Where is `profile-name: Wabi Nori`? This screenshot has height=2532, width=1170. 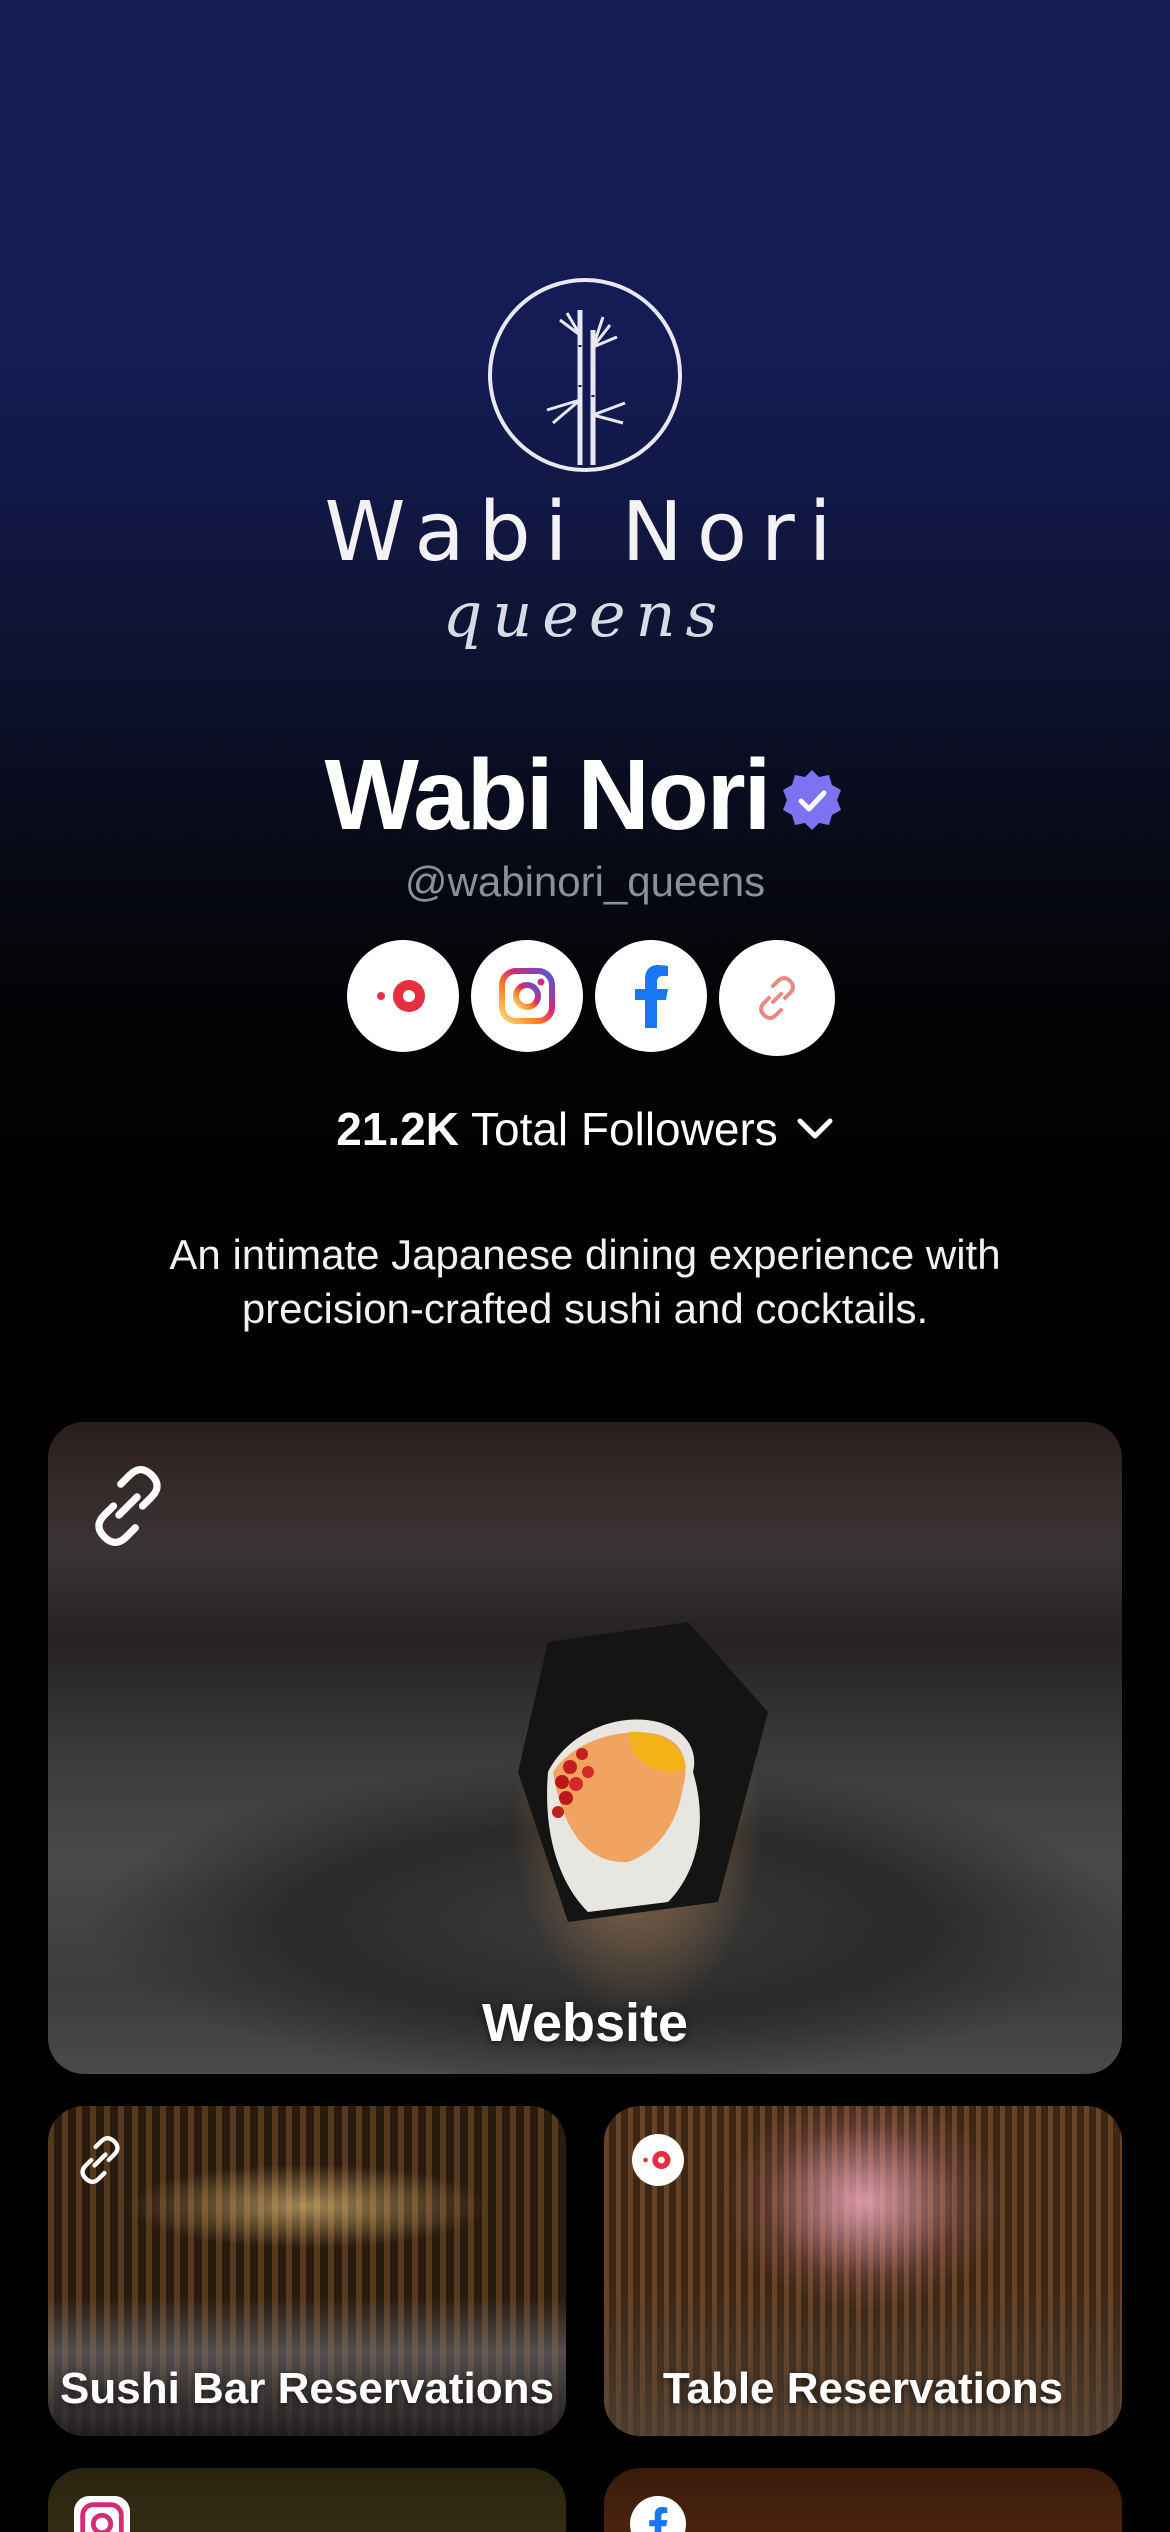 profile-name: Wabi Nori is located at coordinates (548, 795).